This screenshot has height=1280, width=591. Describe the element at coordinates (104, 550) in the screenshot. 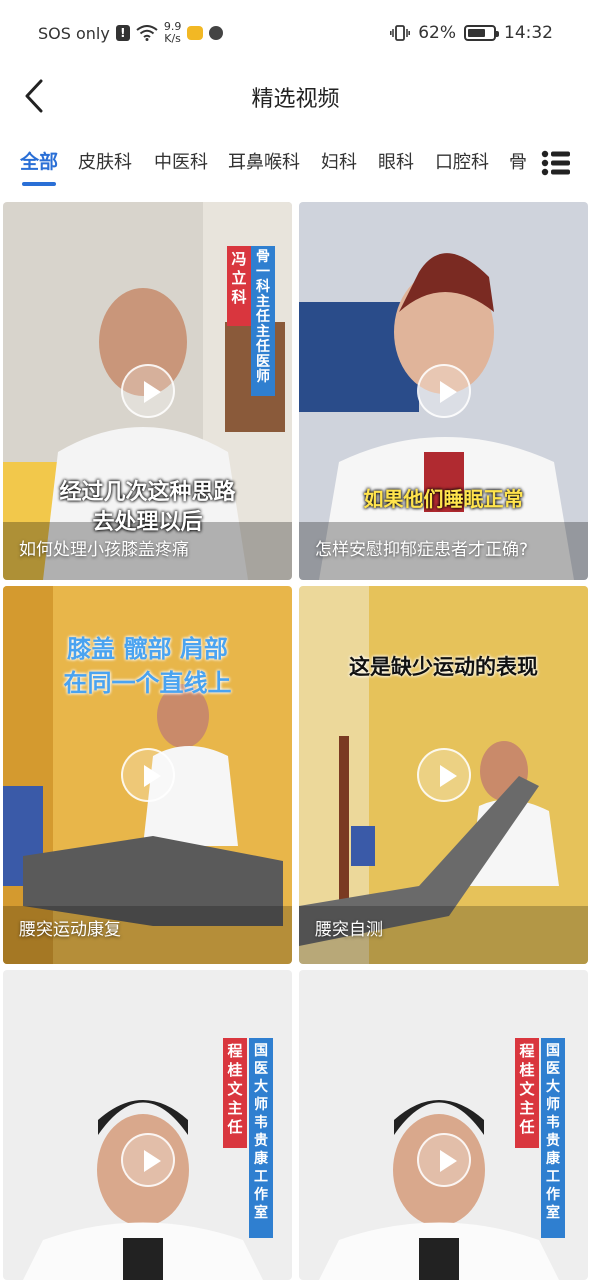

I see `video-caption: 如何处理小孩膝盖疼痛` at that location.